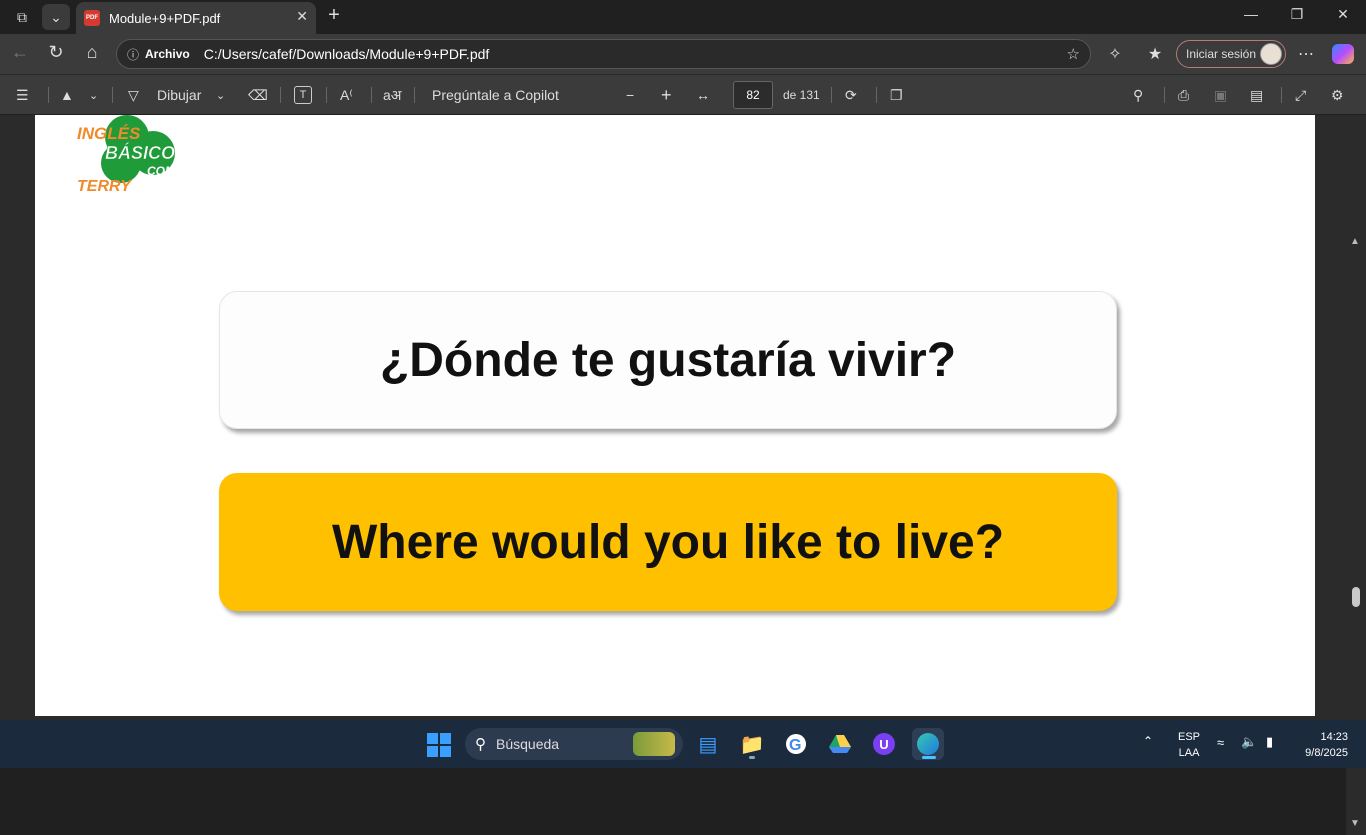 Image resolution: width=1366 pixels, height=835 pixels. What do you see at coordinates (22, 95) in the screenshot?
I see `contents-list-icon: ☰` at bounding box center [22, 95].